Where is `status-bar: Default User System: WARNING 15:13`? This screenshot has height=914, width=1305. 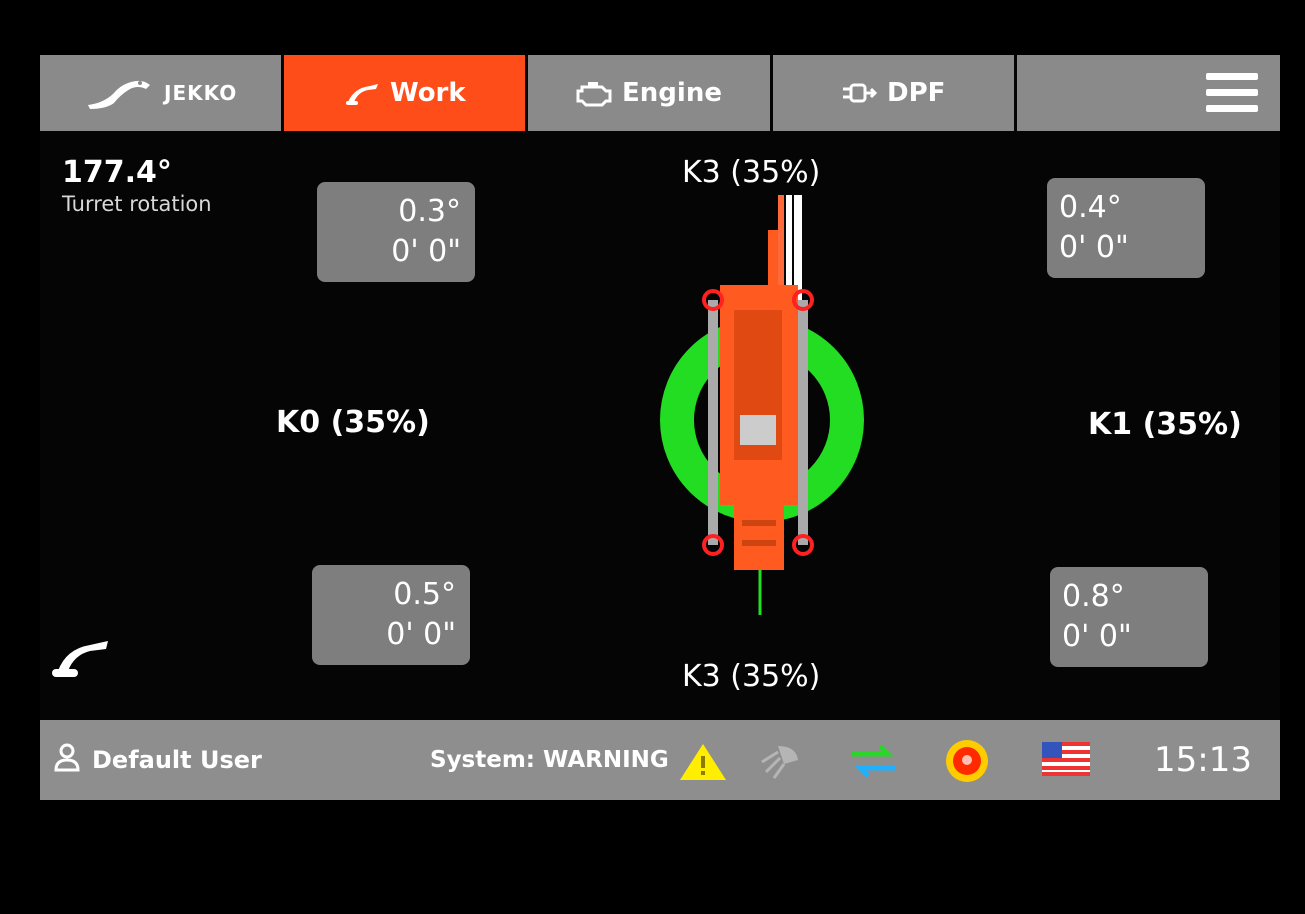
status-bar: Default User System: WARNING 15:13 is located at coordinates (660, 760).